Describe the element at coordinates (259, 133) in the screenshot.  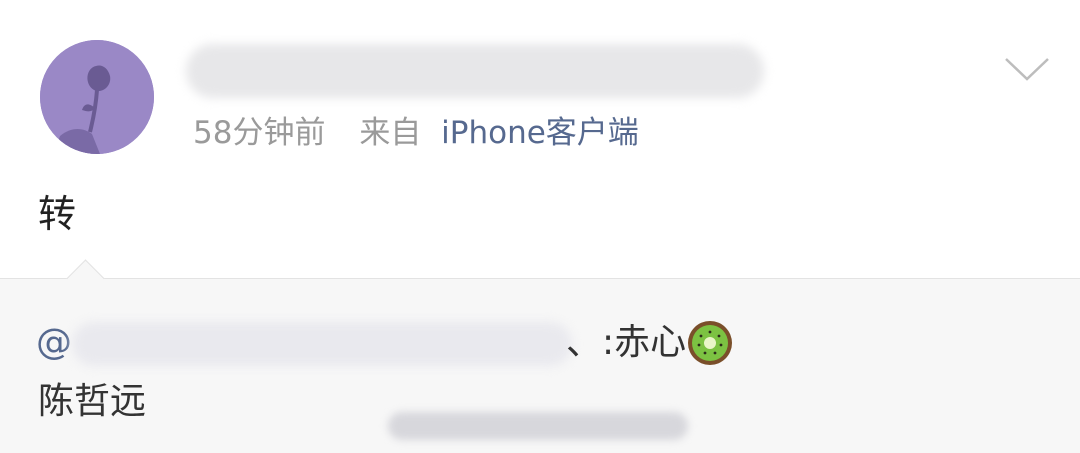
I see `post-time: 58分钟前` at that location.